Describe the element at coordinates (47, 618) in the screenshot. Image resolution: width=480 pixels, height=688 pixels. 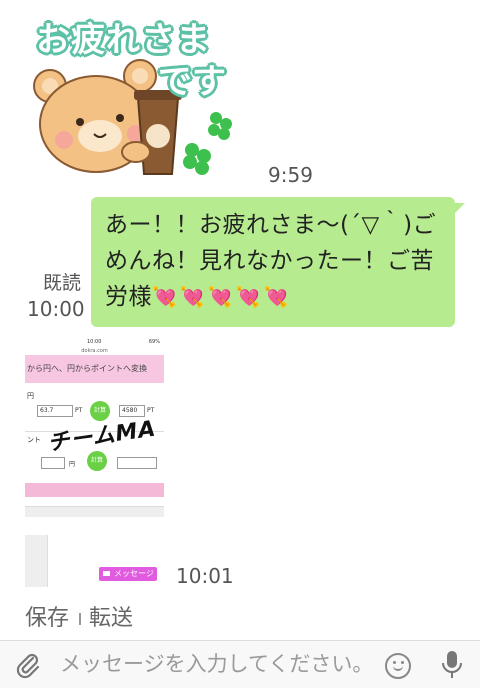
I see `save-button: 保存` at that location.